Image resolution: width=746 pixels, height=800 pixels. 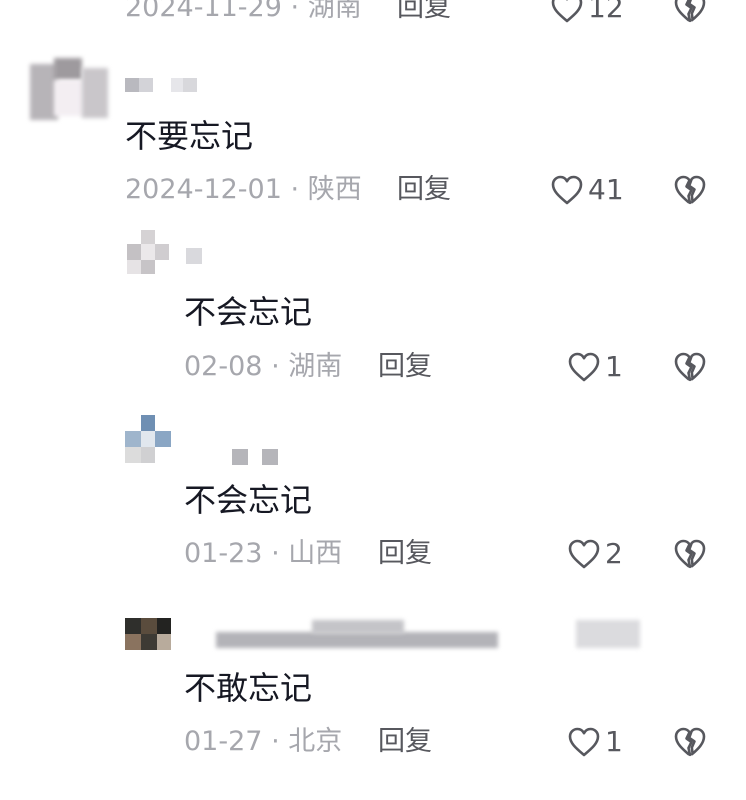 I want to click on comment-location: 陕西, so click(x=334, y=189).